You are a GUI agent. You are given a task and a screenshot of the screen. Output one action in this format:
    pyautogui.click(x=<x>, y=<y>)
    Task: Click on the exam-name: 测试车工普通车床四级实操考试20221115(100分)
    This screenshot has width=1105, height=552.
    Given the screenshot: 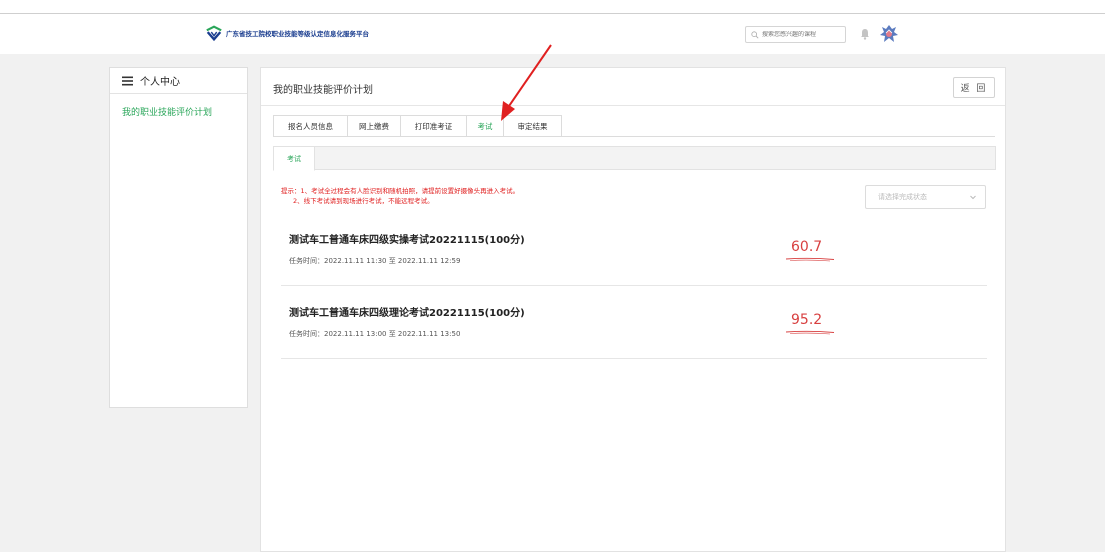 What is the action you would take?
    pyautogui.click(x=407, y=240)
    